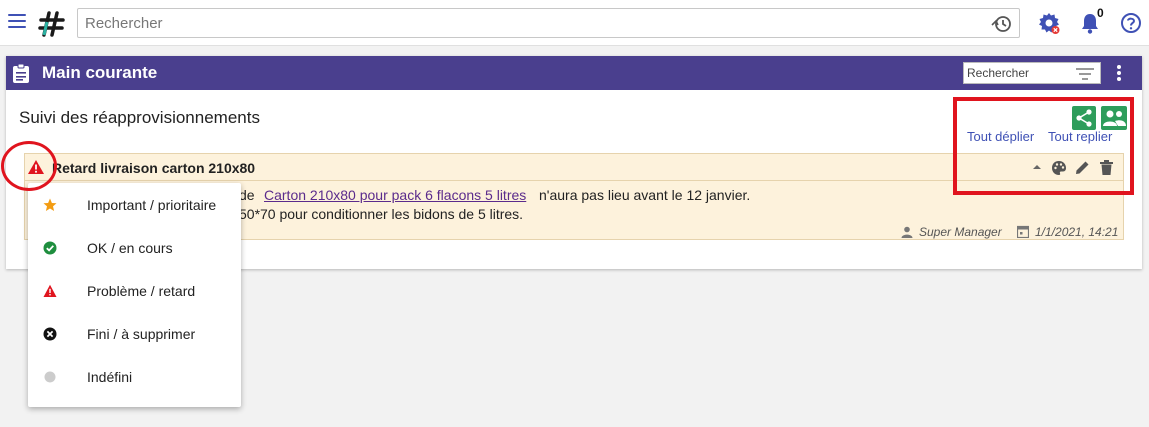 The width and height of the screenshot is (1149, 427). Describe the element at coordinates (152, 205) in the screenshot. I see `status-option-label: Important / prioritaire` at that location.